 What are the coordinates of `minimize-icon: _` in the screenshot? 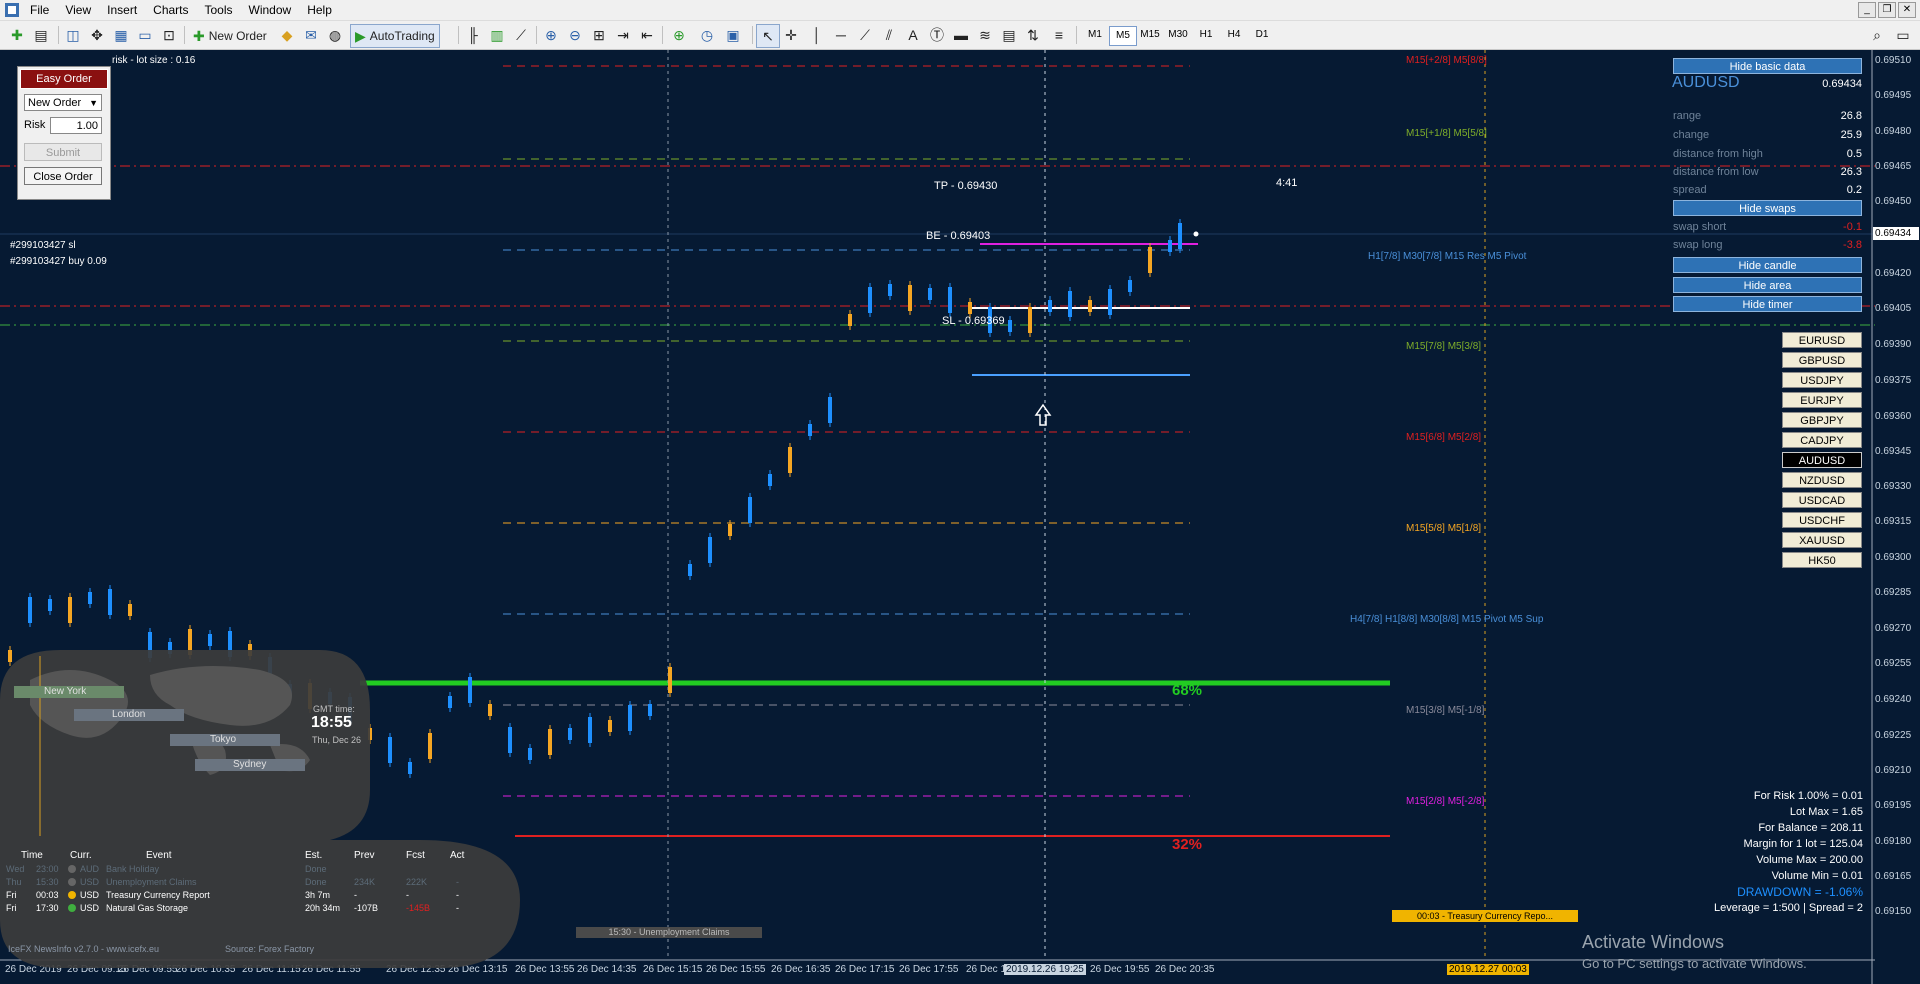 It's located at (1867, 10).